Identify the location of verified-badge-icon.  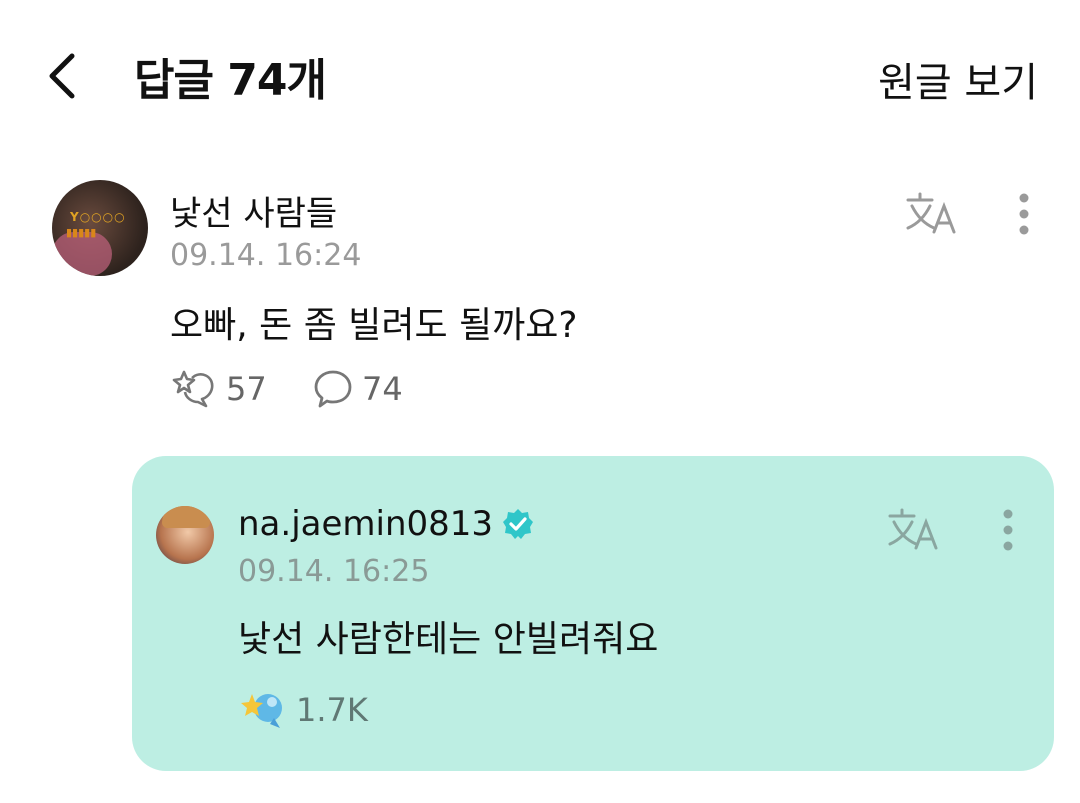
(518, 524).